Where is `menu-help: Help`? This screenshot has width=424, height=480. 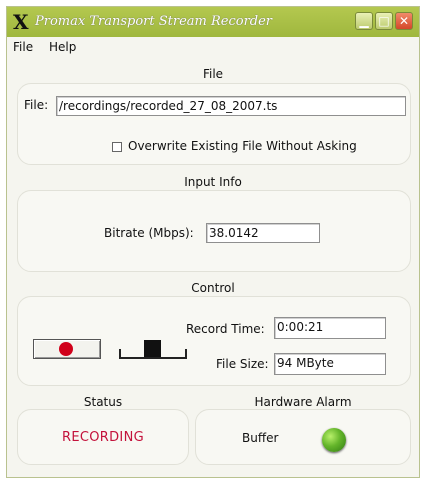
menu-help: Help is located at coordinates (62, 47).